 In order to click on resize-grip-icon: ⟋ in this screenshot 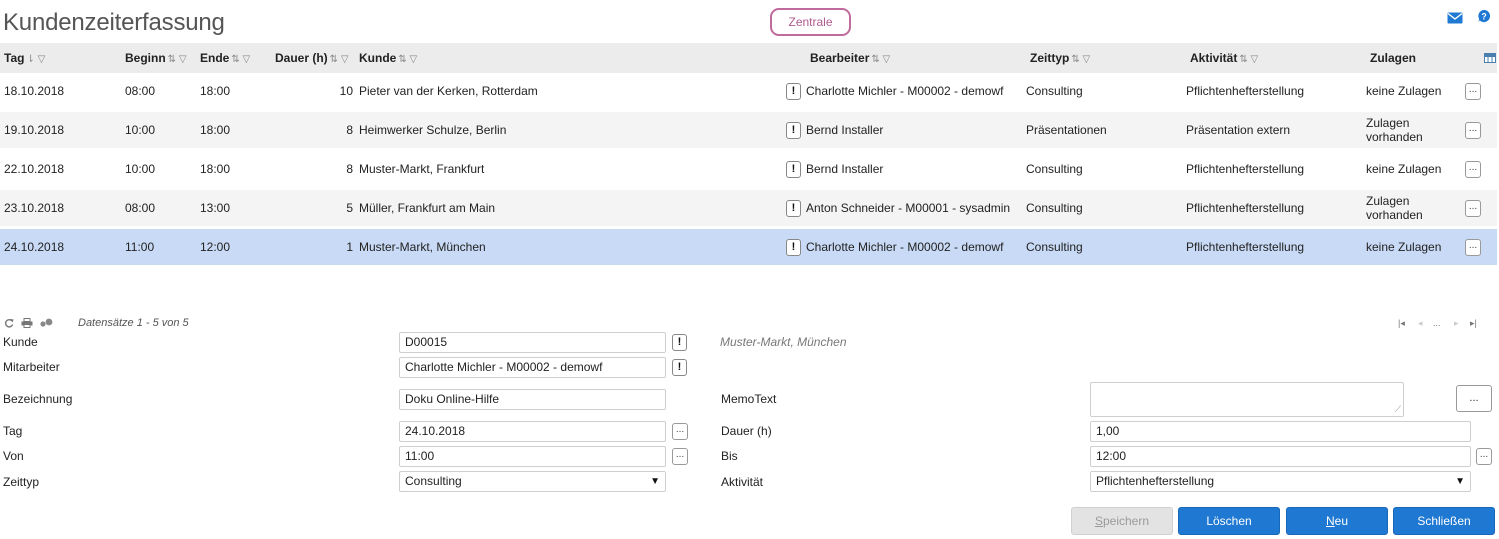, I will do `click(1398, 409)`.